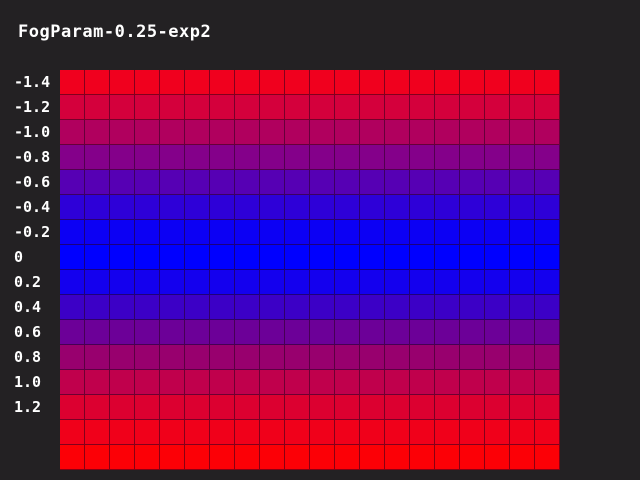 This screenshot has width=640, height=480. I want to click on row-label: 0.4, so click(28, 307).